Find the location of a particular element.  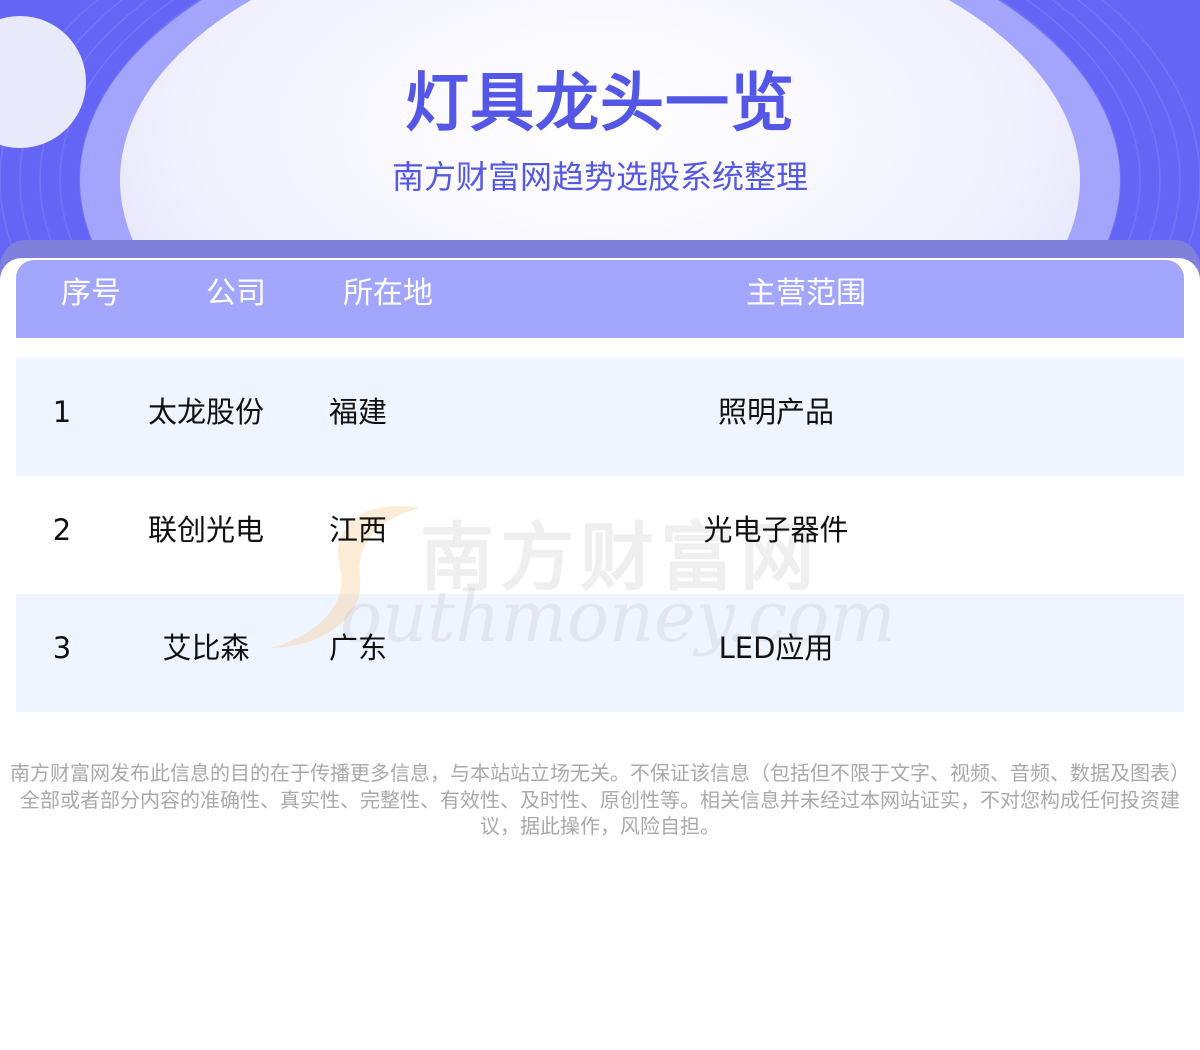

cell-business: 照明产品 is located at coordinates (775, 412).